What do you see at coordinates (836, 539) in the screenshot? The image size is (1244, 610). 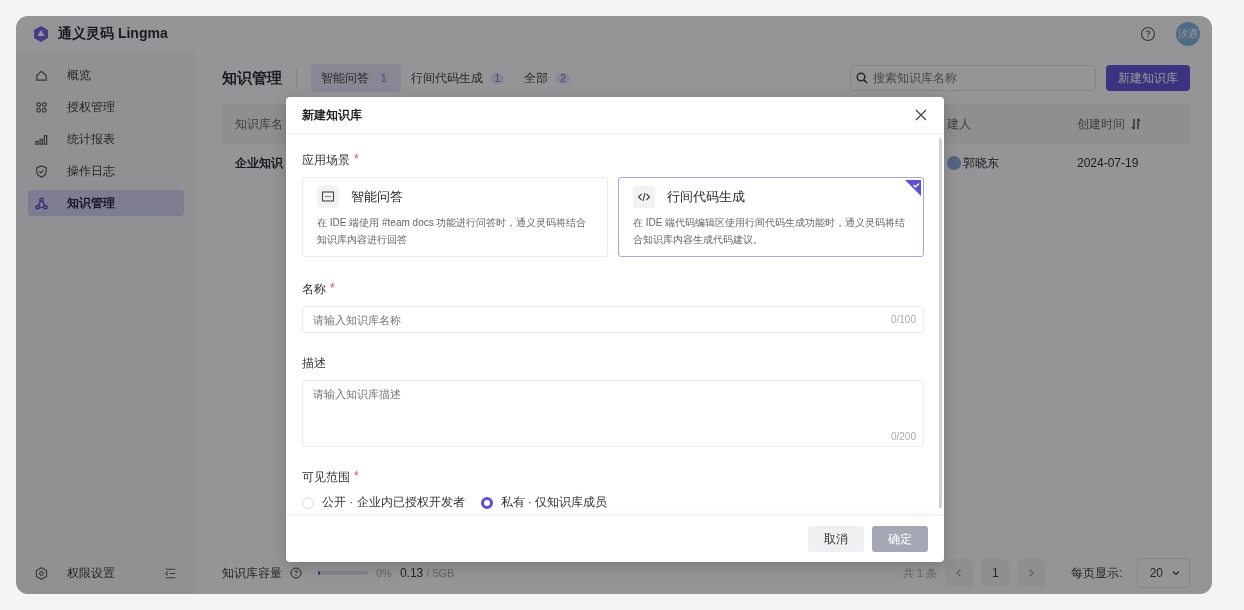 I see `cancel-button: 取消` at bounding box center [836, 539].